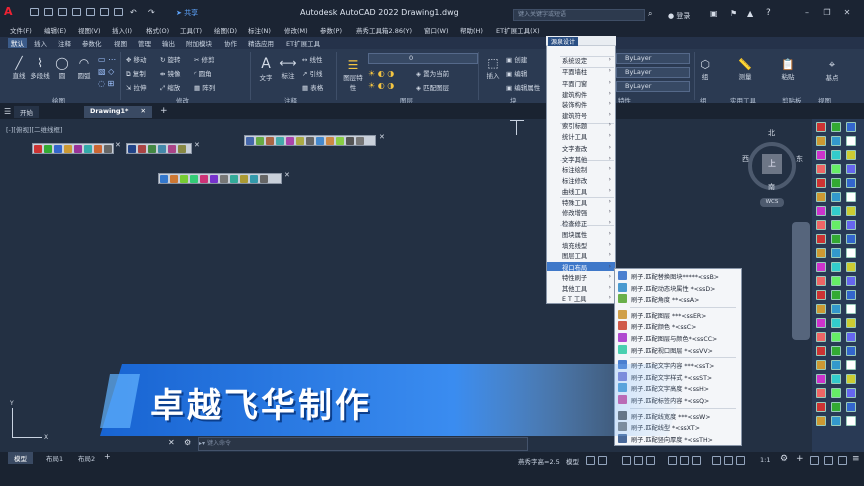  What do you see at coordinates (740, 460) in the screenshot?
I see `autoscale-icon` at bounding box center [740, 460].